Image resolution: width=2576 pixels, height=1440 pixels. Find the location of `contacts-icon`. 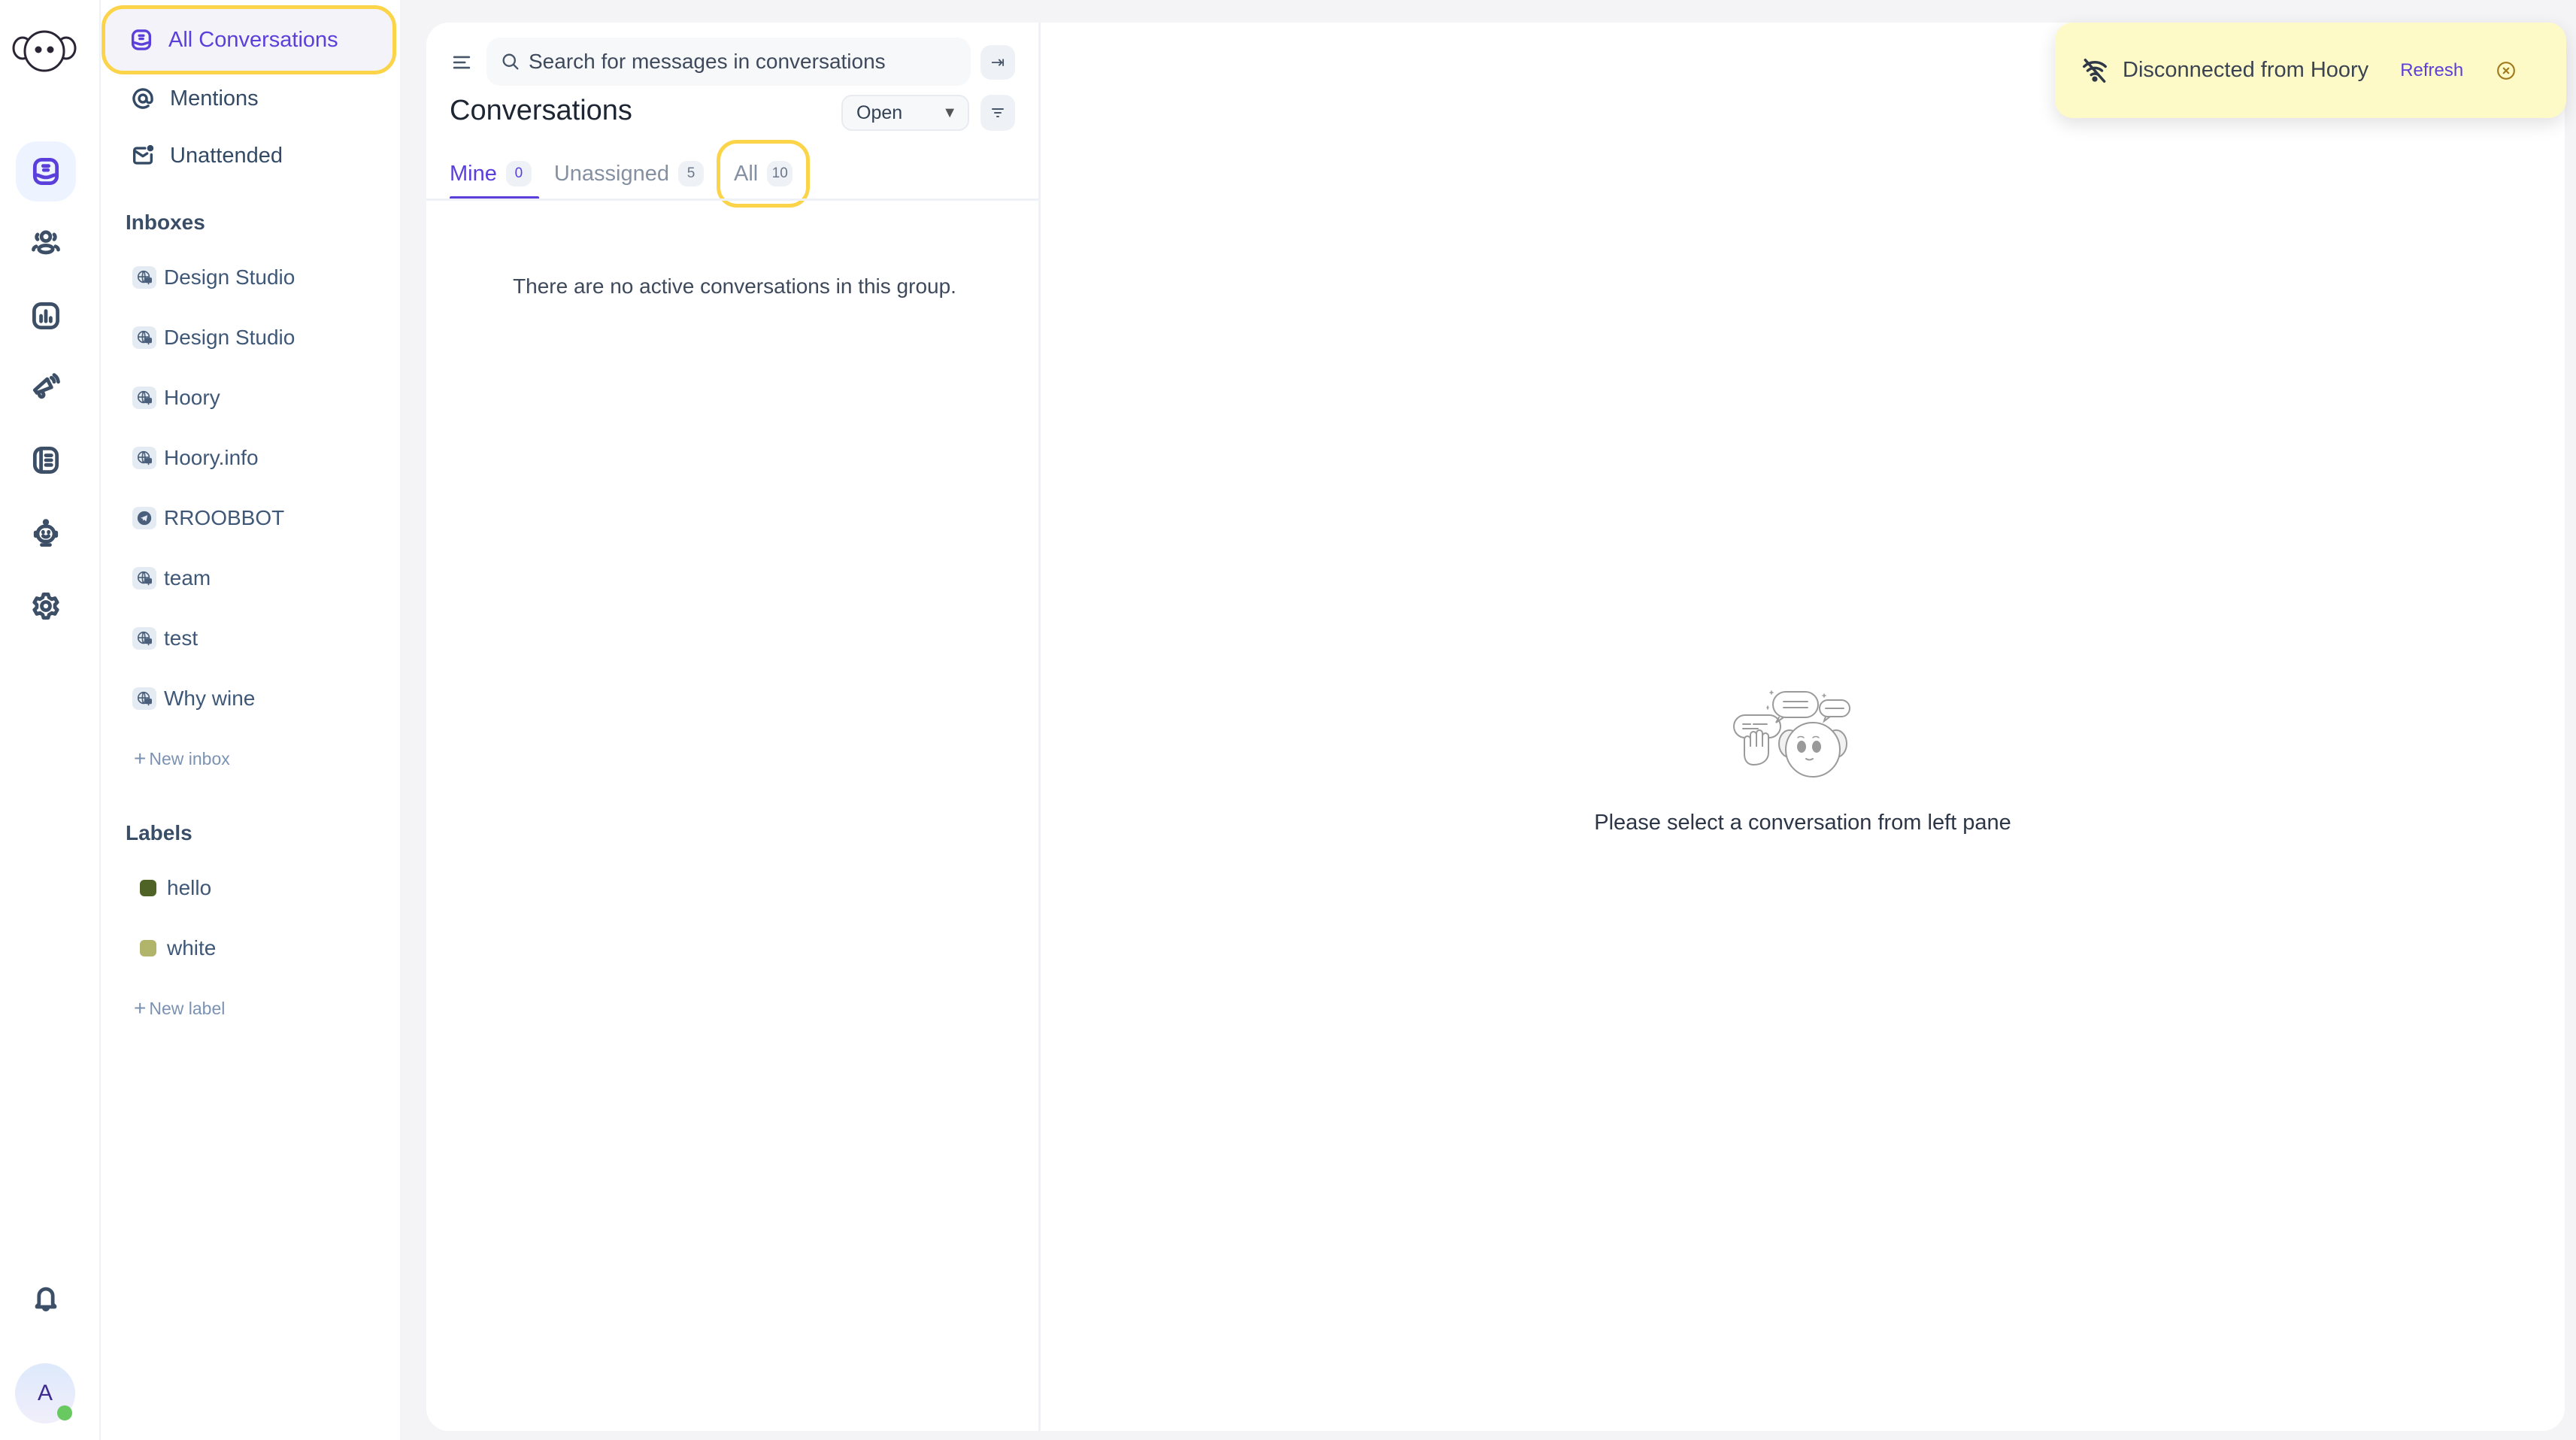

contacts-icon is located at coordinates (46, 242).